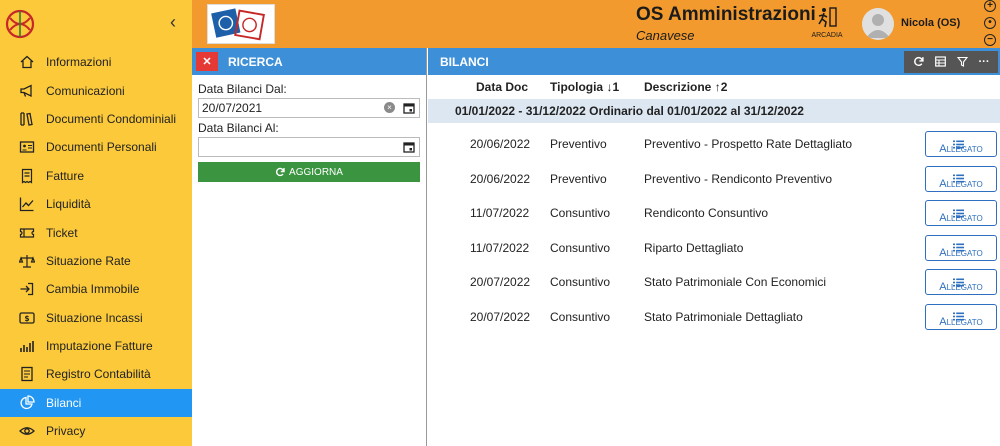 The width and height of the screenshot is (1000, 446). Describe the element at coordinates (96, 346) in the screenshot. I see `sidebar-item-imputazione-fatture: Imputazione Fatture` at that location.